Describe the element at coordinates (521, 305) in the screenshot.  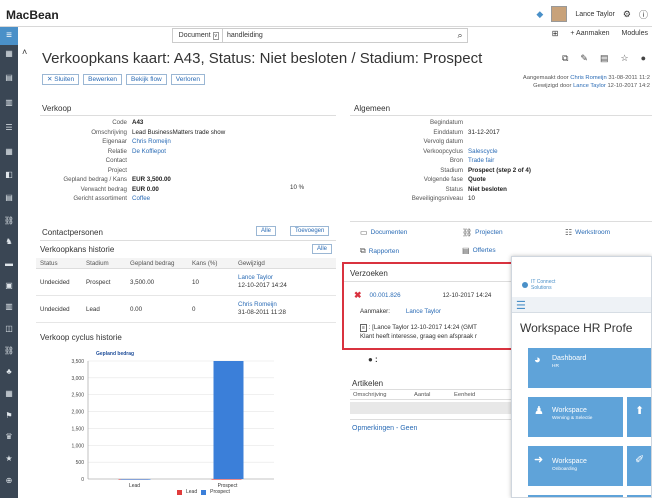
I see `menu-icon: ☰` at that location.